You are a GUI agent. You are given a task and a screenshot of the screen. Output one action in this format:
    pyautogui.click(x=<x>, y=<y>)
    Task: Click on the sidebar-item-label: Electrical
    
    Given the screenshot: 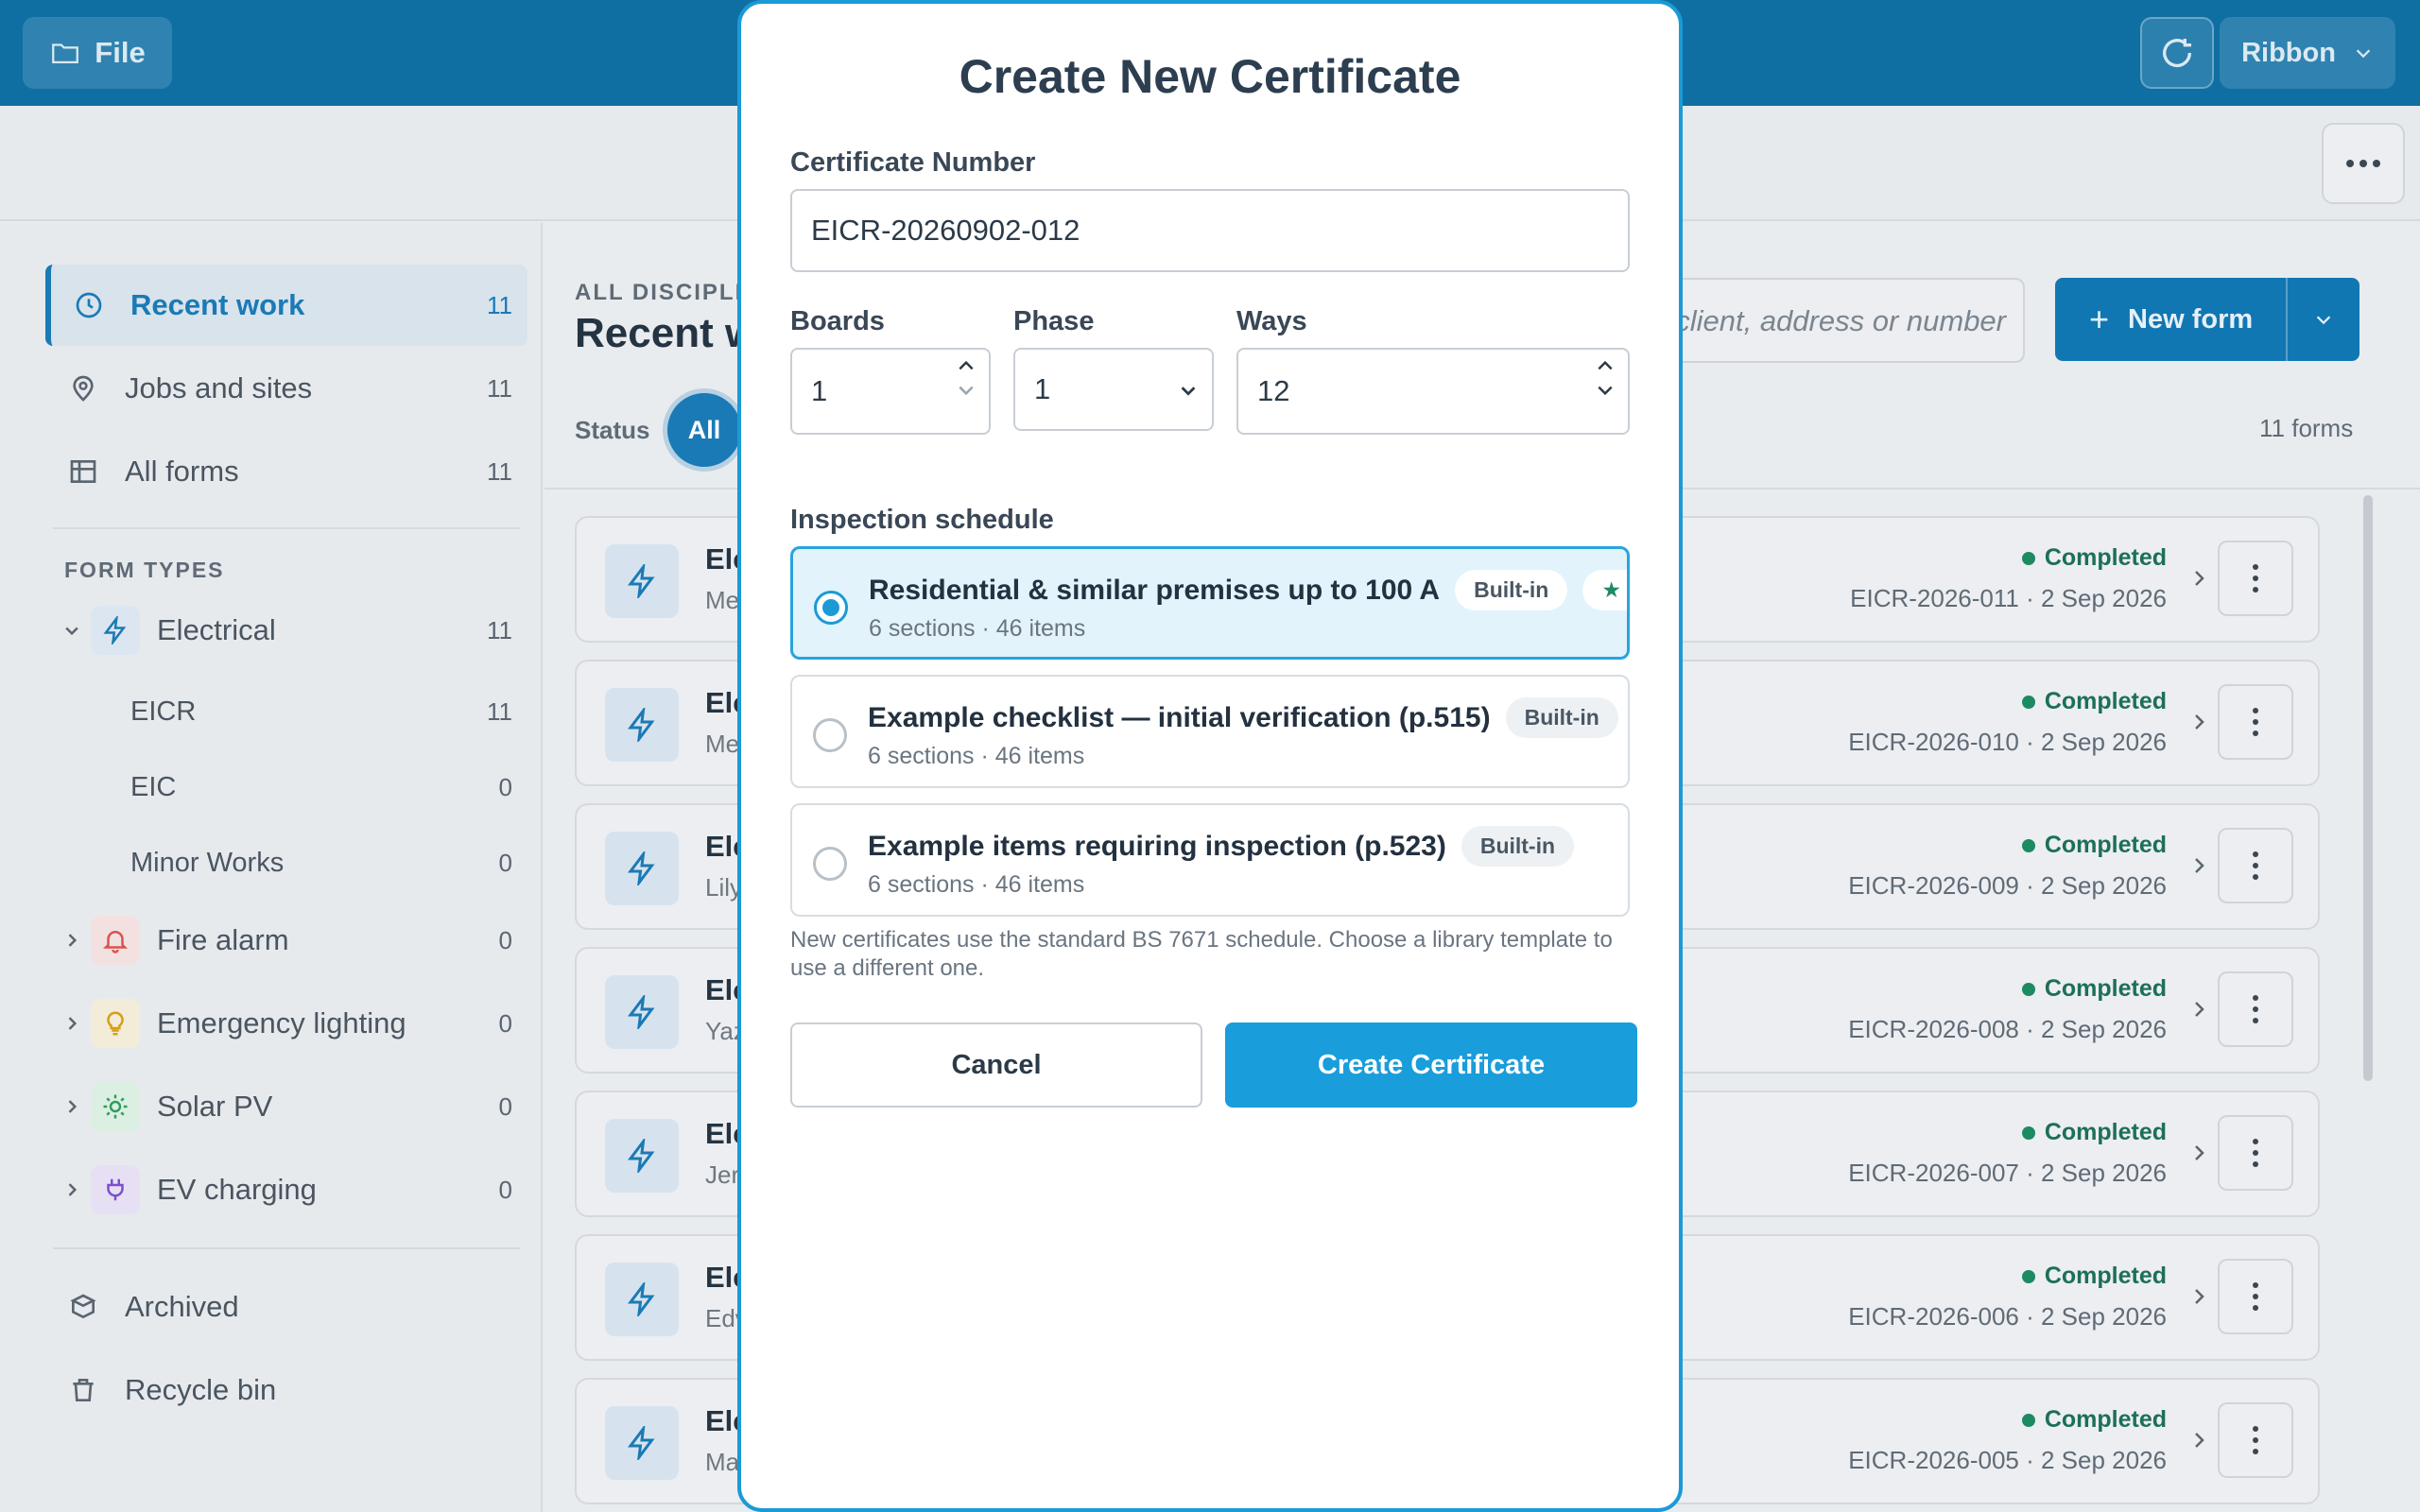 What is the action you would take?
    pyautogui.click(x=217, y=629)
    